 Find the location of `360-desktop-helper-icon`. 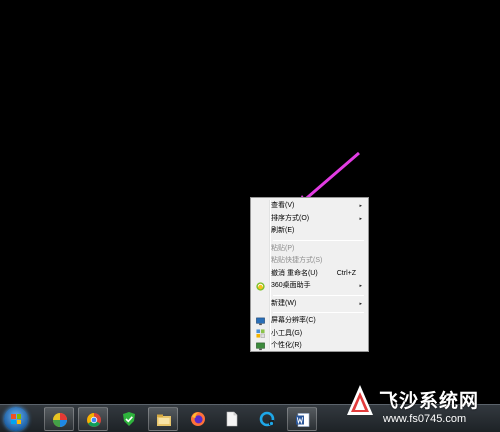

360-desktop-helper-icon is located at coordinates (260, 286).